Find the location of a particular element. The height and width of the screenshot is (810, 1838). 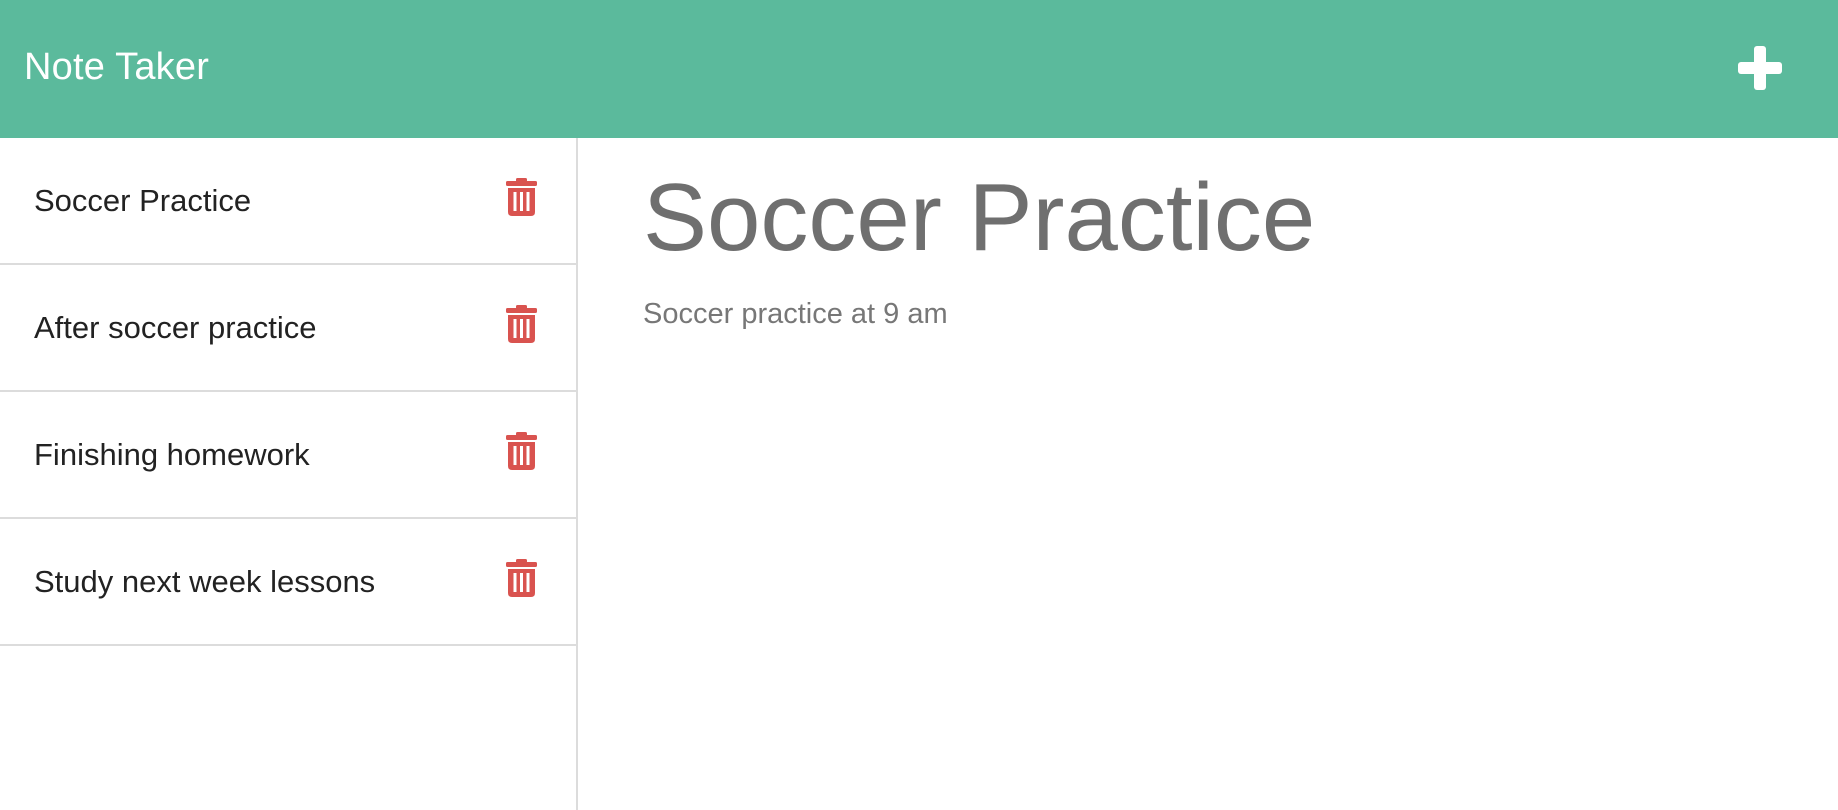

note-list-item-title: Soccer Practice is located at coordinates (142, 200).